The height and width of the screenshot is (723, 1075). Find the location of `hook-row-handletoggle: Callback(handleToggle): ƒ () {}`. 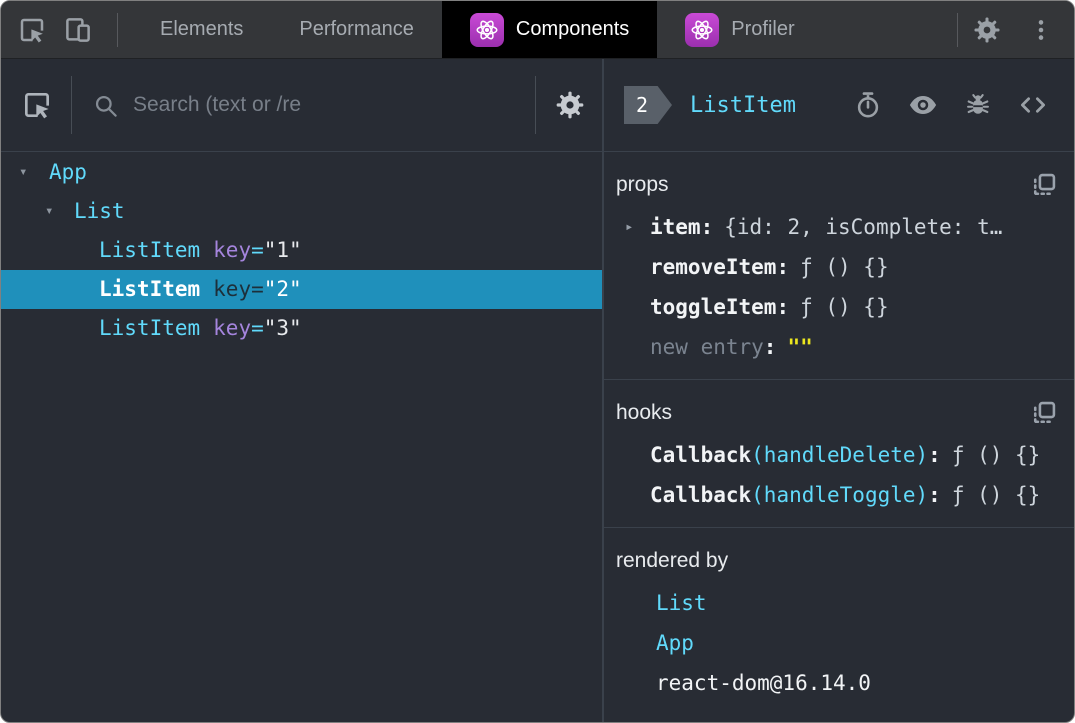

hook-row-handletoggle: Callback(handleToggle): ƒ () {} is located at coordinates (839, 495).